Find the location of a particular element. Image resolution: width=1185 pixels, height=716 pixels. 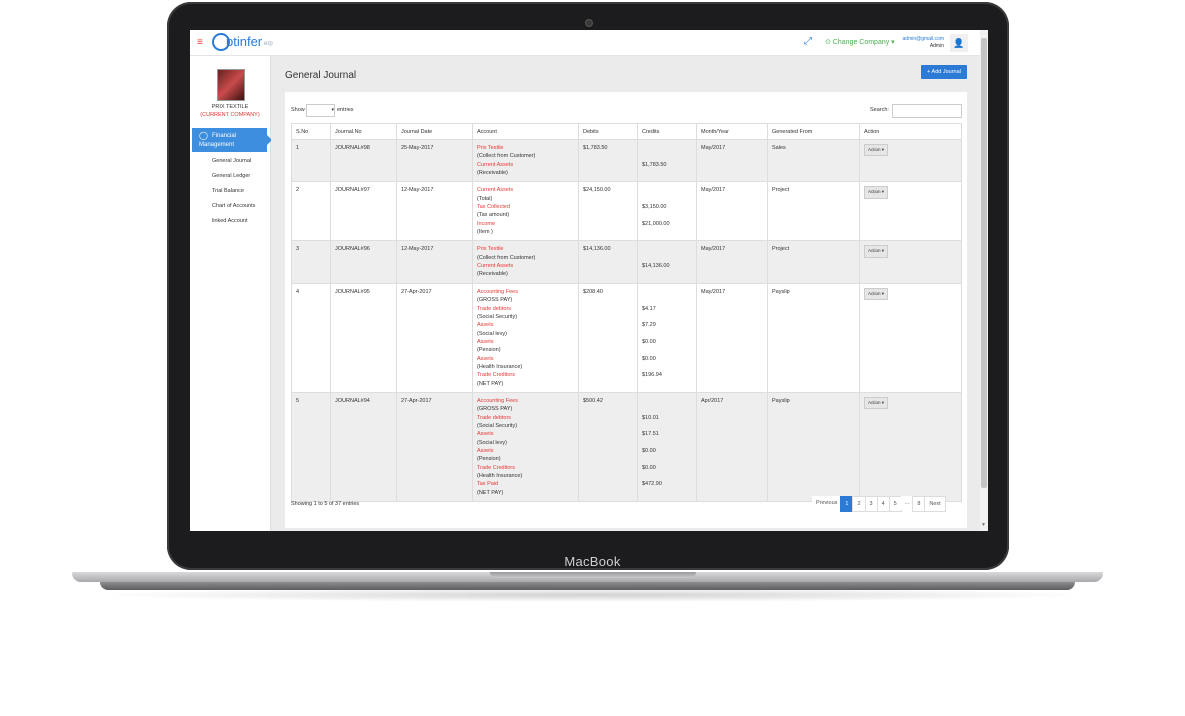

cell-credits-line: $14,136.00 is located at coordinates (656, 266).